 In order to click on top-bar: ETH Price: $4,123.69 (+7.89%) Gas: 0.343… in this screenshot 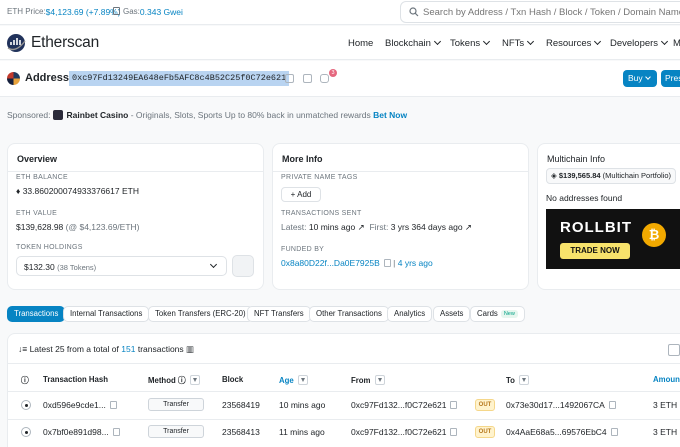, I will do `click(340, 12)`.